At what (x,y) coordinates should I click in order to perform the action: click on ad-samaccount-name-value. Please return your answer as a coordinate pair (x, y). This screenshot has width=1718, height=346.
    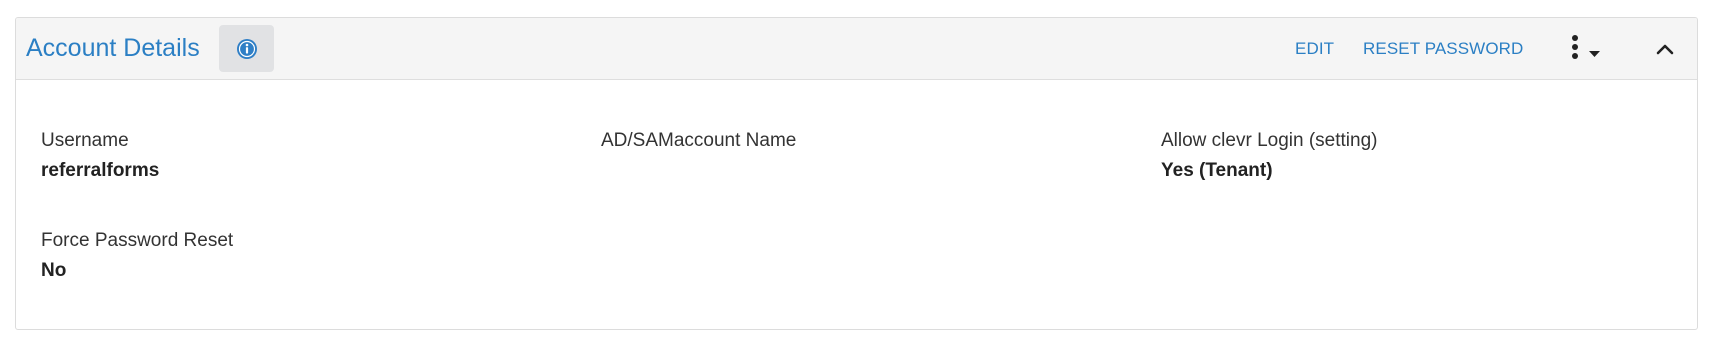
    Looking at the image, I should click on (698, 171).